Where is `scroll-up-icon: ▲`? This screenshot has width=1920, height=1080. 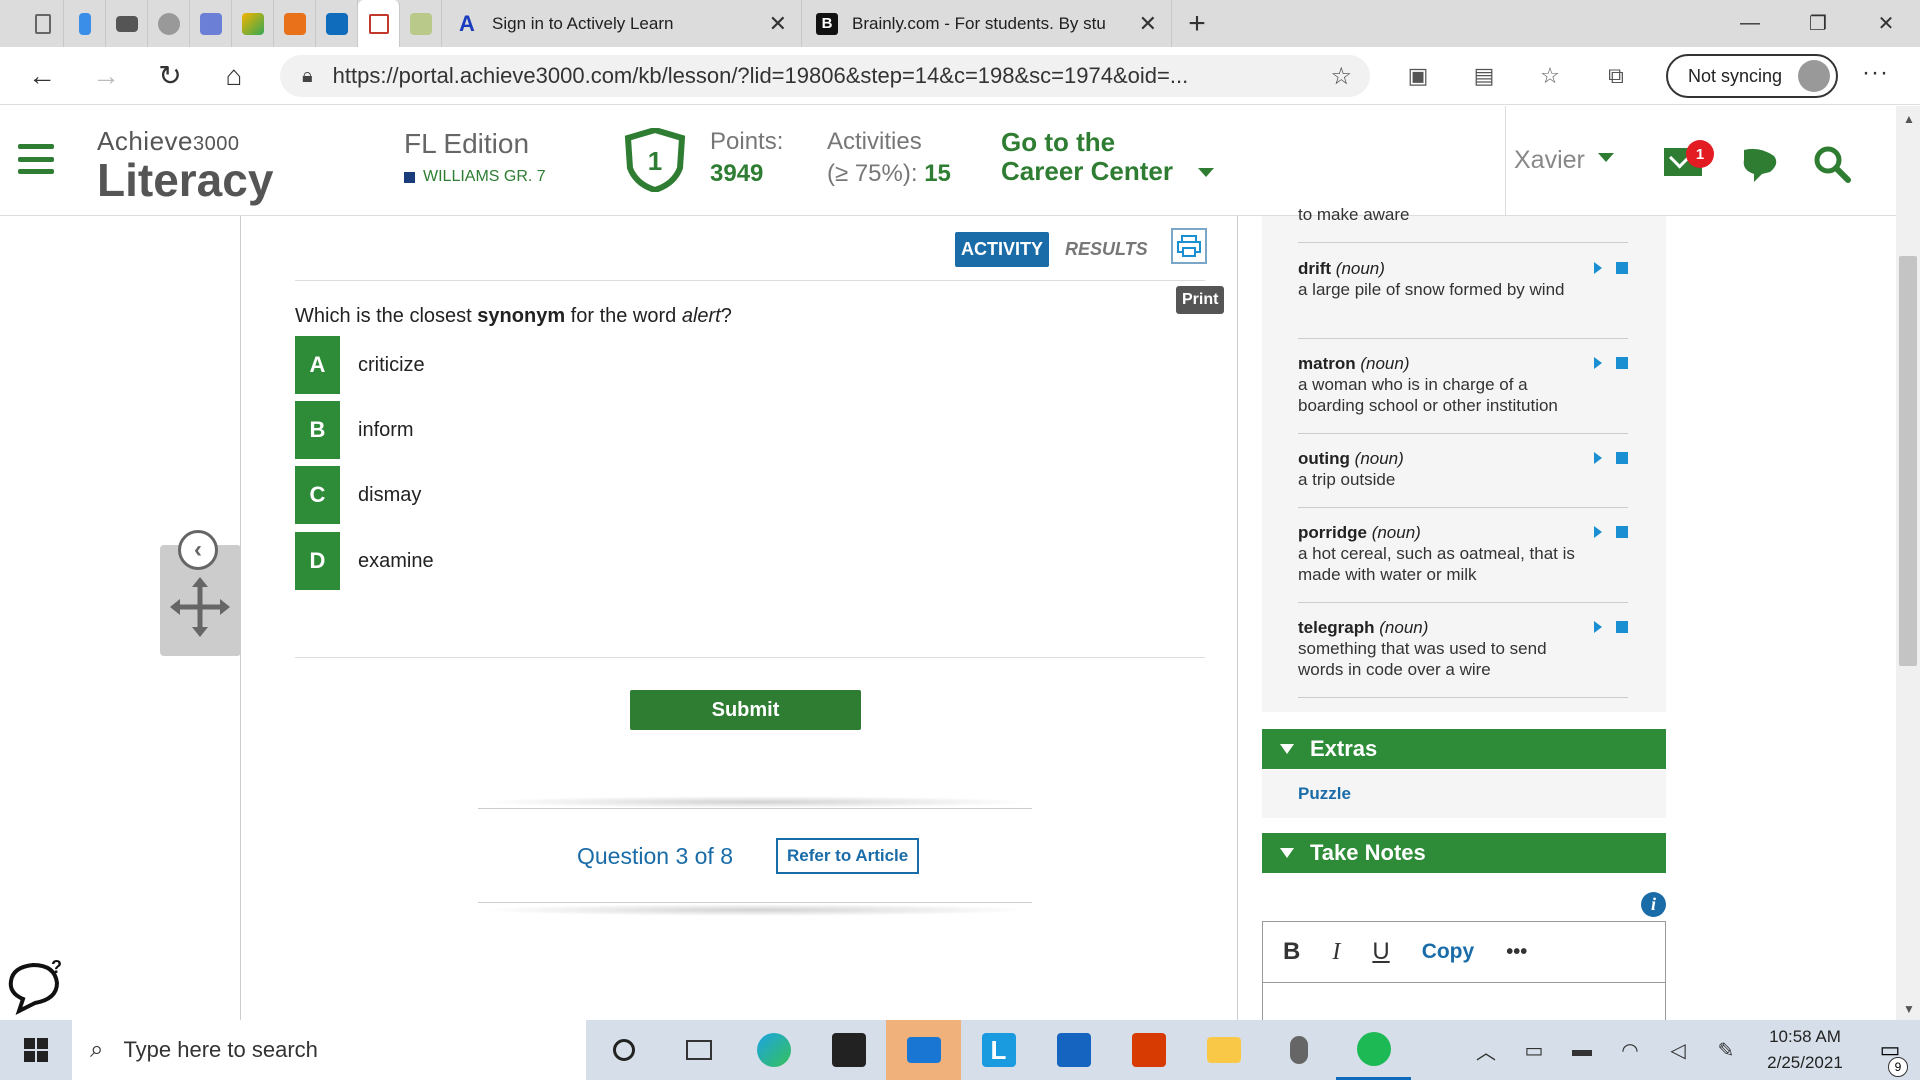 scroll-up-icon: ▲ is located at coordinates (1909, 119).